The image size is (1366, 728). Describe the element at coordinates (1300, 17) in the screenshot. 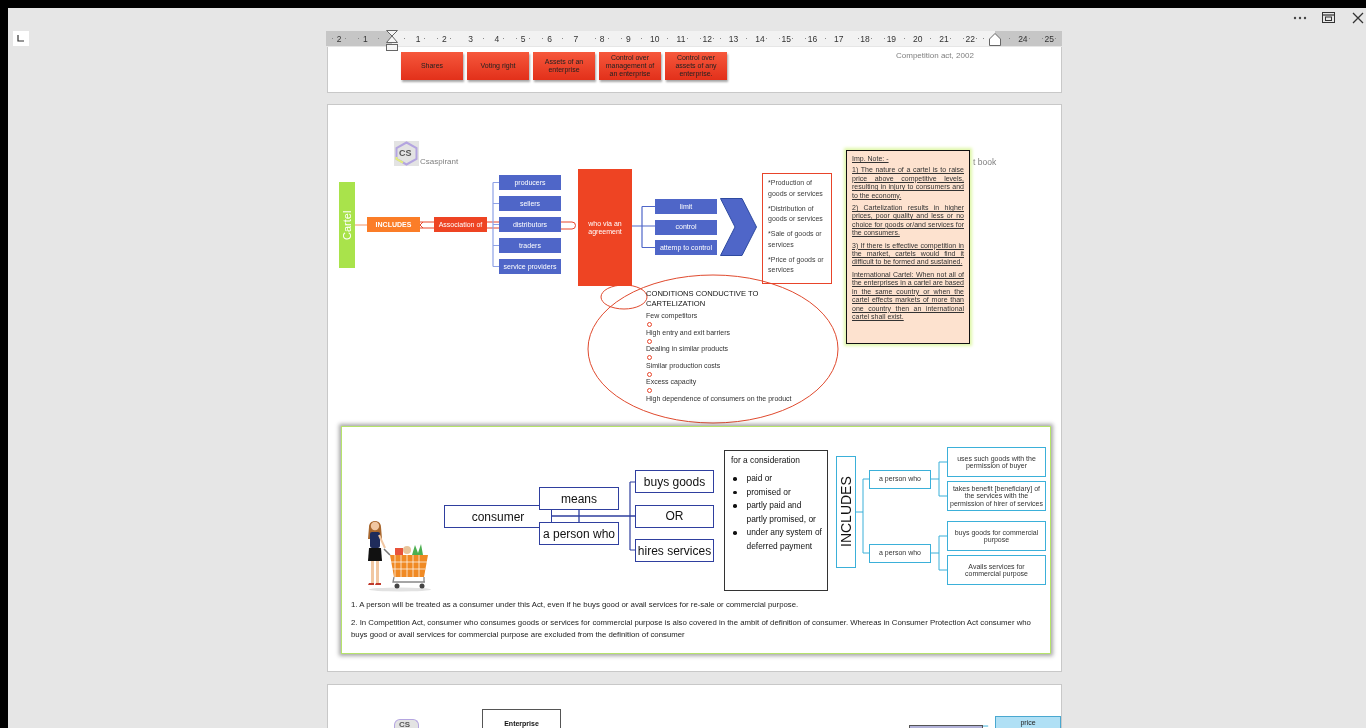

I see `more-options-icon` at that location.